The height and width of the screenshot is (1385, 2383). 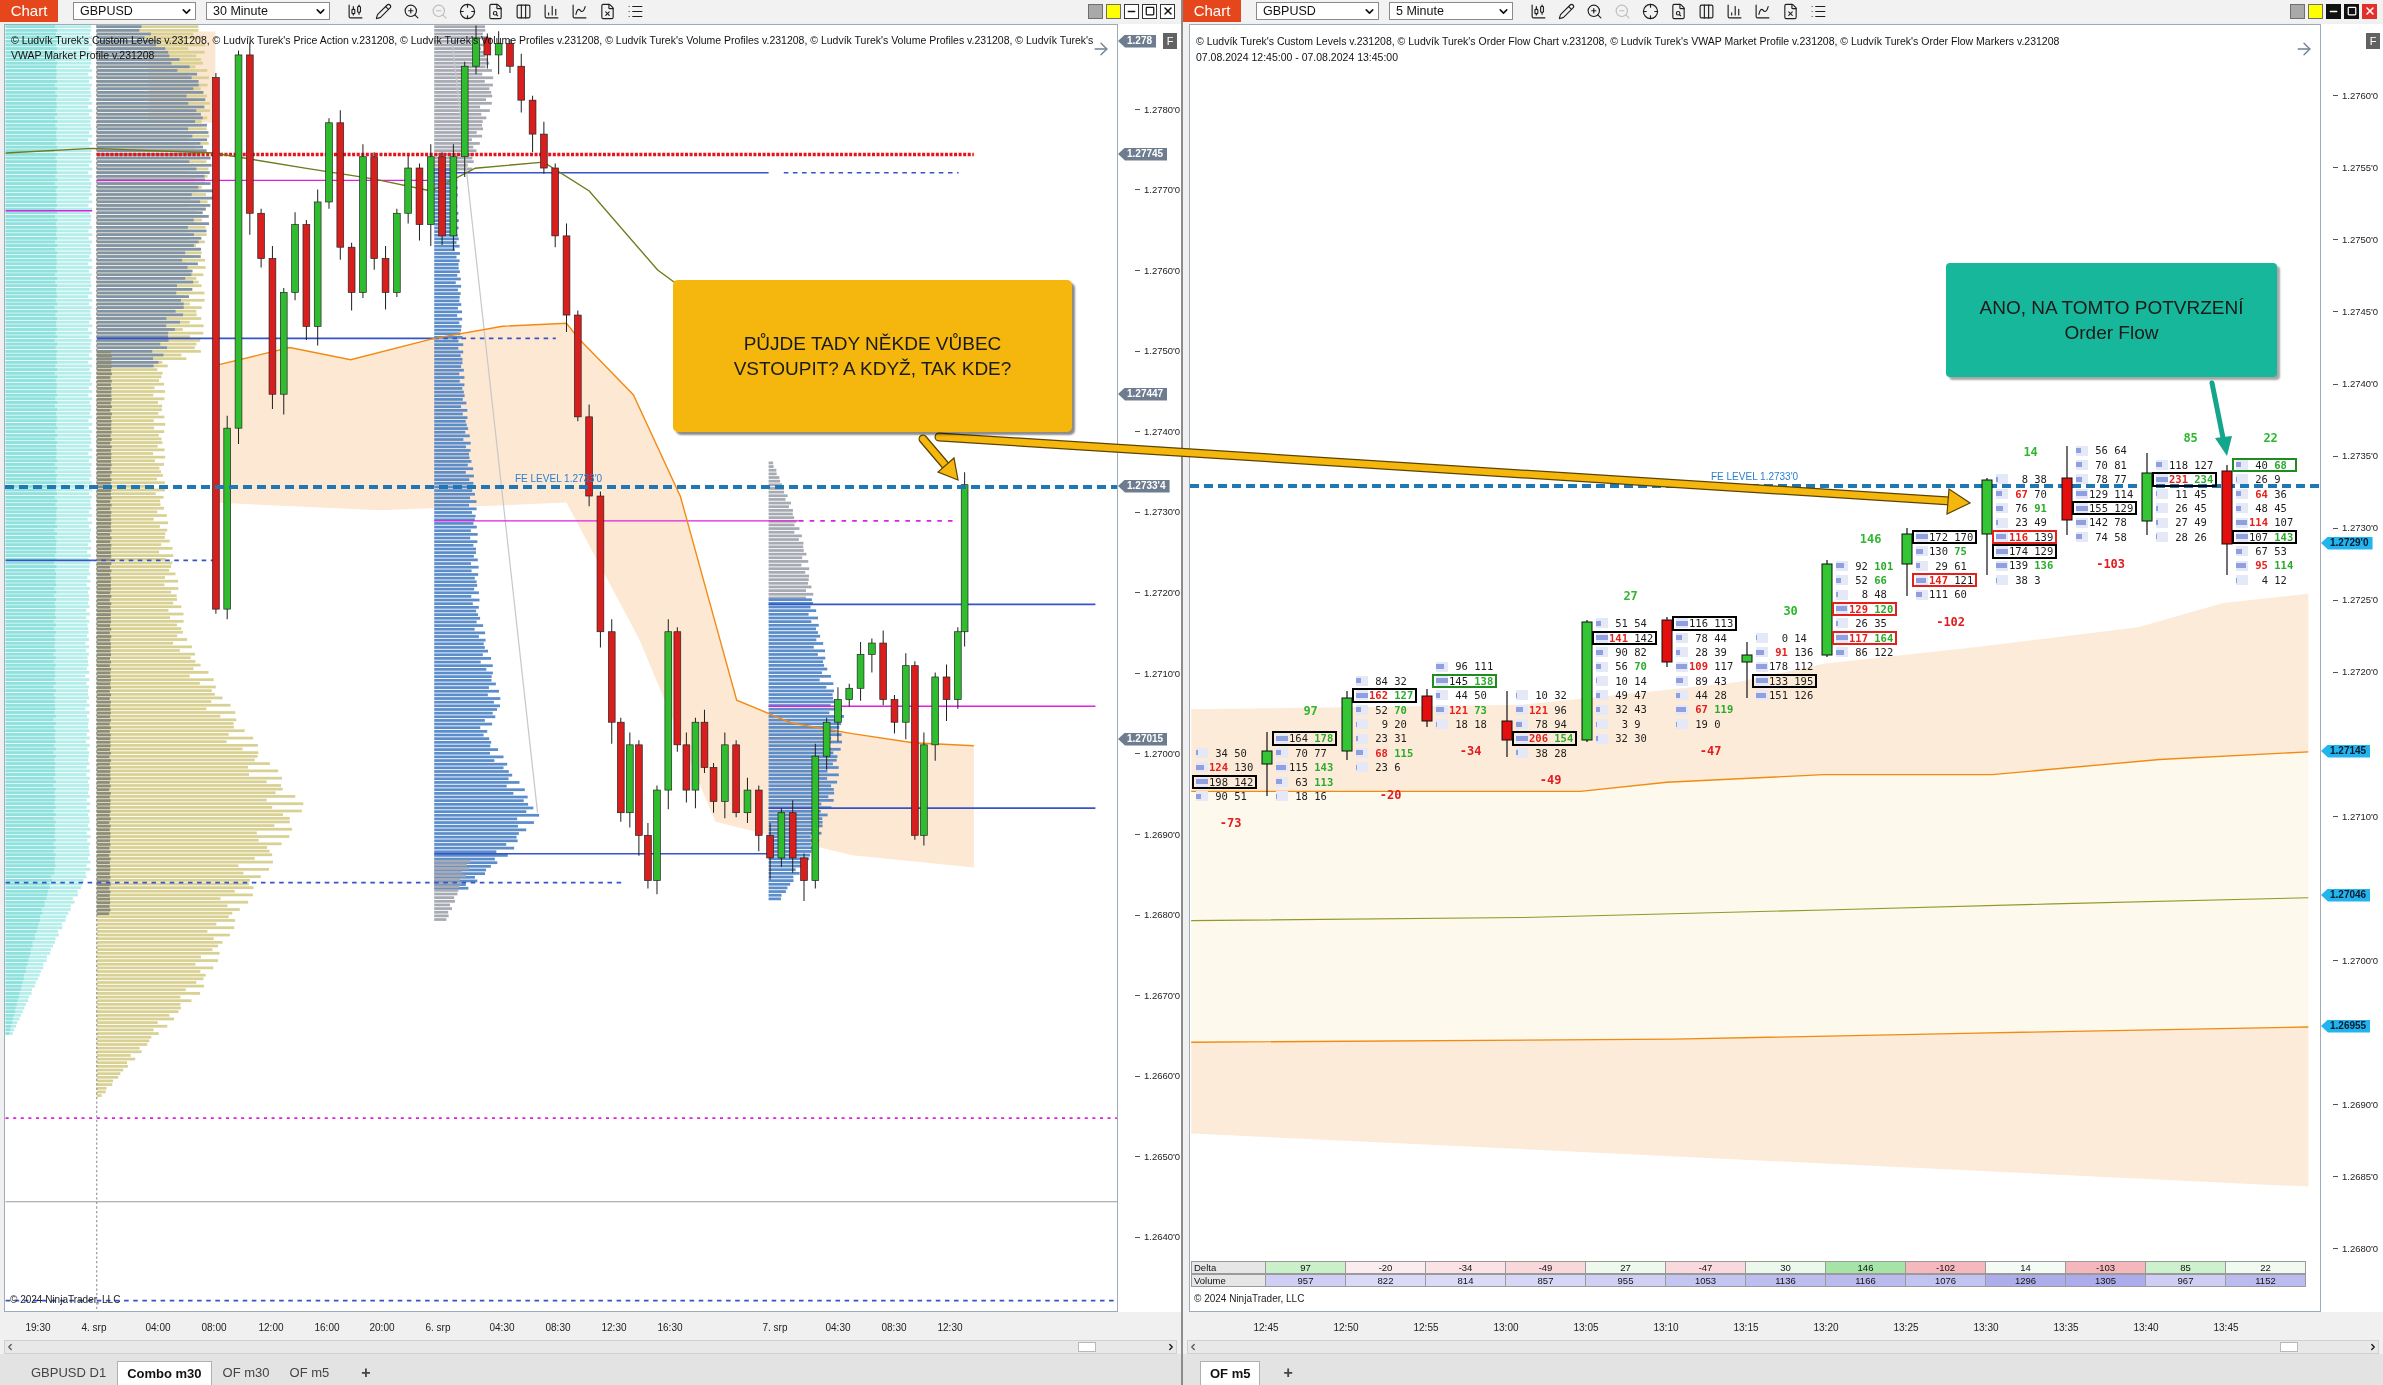 What do you see at coordinates (65, 1300) in the screenshot?
I see `copyright: © 2024 NinjaTrader, LLC` at bounding box center [65, 1300].